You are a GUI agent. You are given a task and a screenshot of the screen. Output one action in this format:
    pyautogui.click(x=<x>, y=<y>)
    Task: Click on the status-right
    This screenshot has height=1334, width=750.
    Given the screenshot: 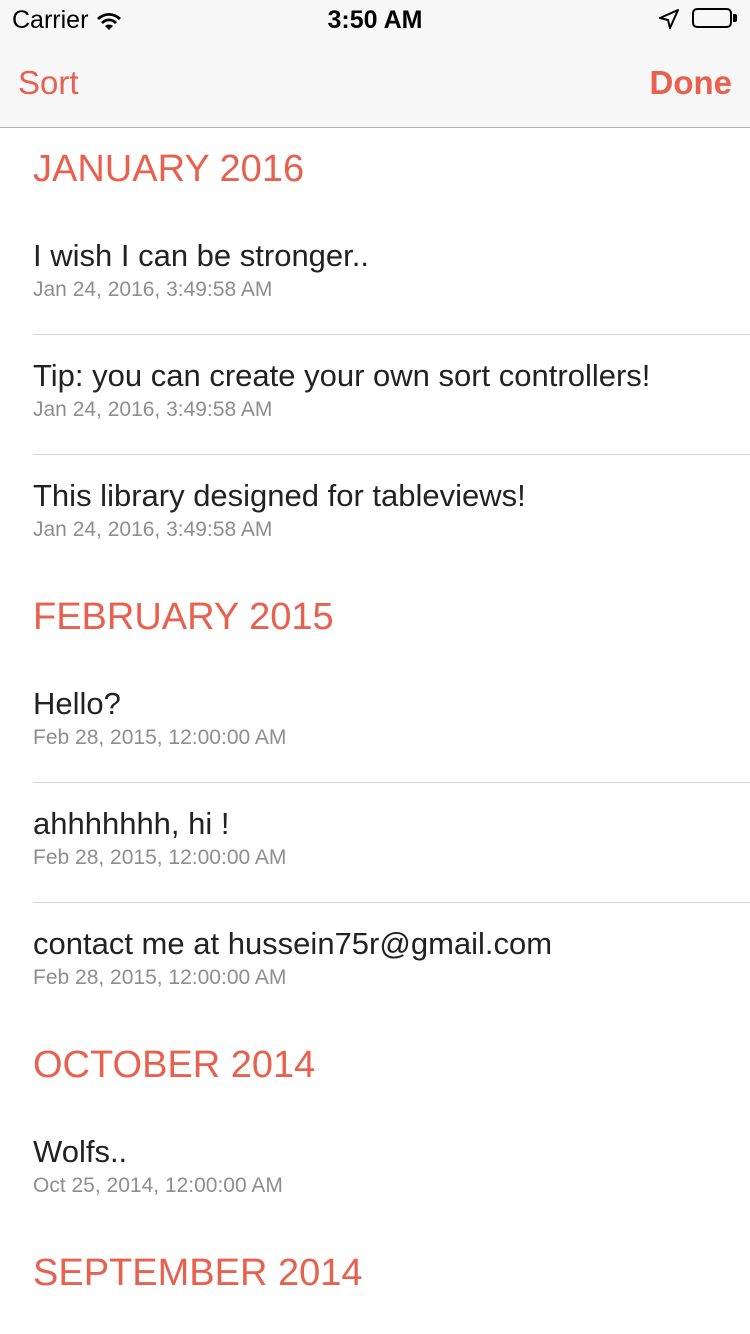 What is the action you would take?
    pyautogui.click(x=698, y=19)
    